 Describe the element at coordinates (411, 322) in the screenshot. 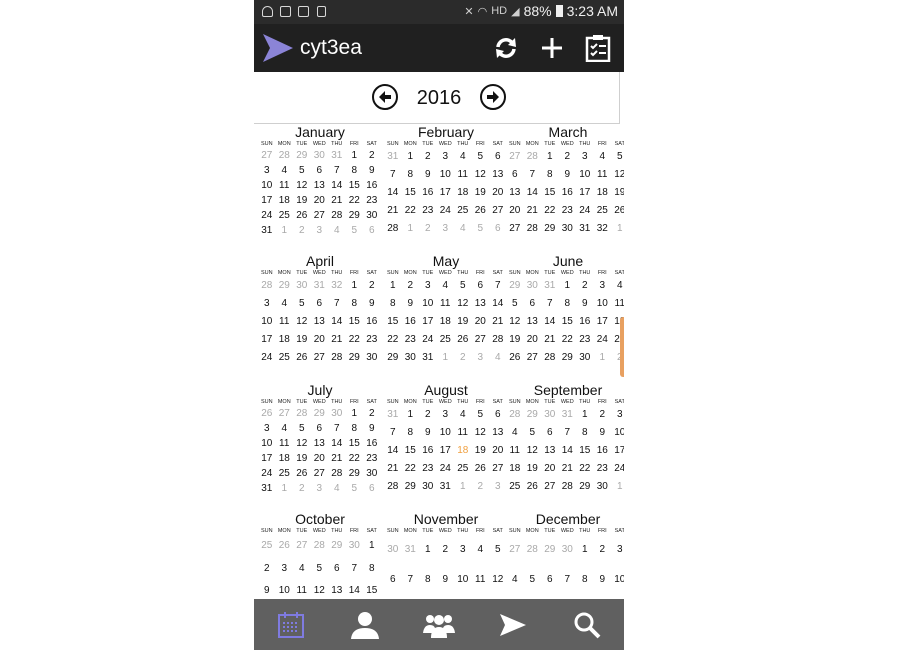

I see `day-cell: 16` at that location.